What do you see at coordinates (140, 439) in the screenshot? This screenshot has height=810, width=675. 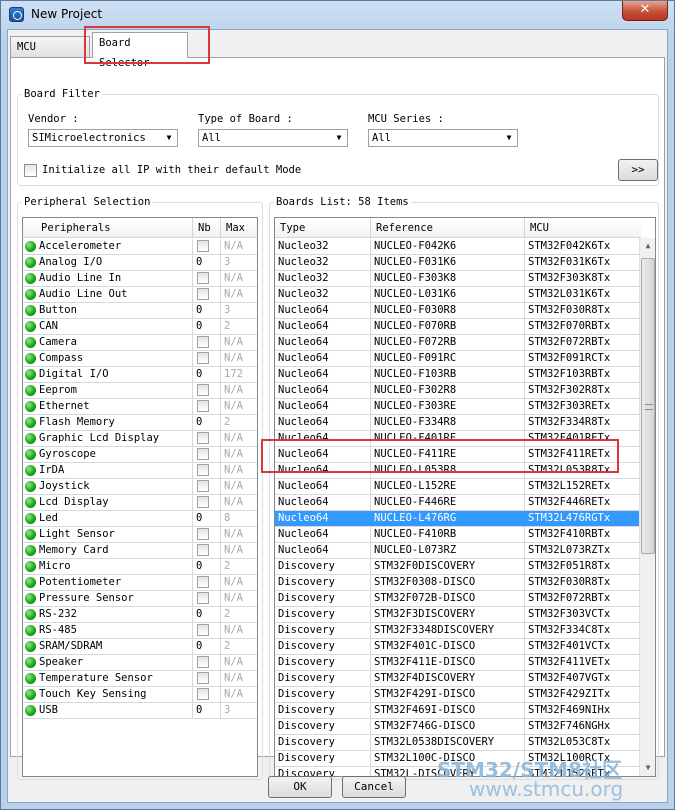 I see `table-row: Graphic Lcd Display N/A` at bounding box center [140, 439].